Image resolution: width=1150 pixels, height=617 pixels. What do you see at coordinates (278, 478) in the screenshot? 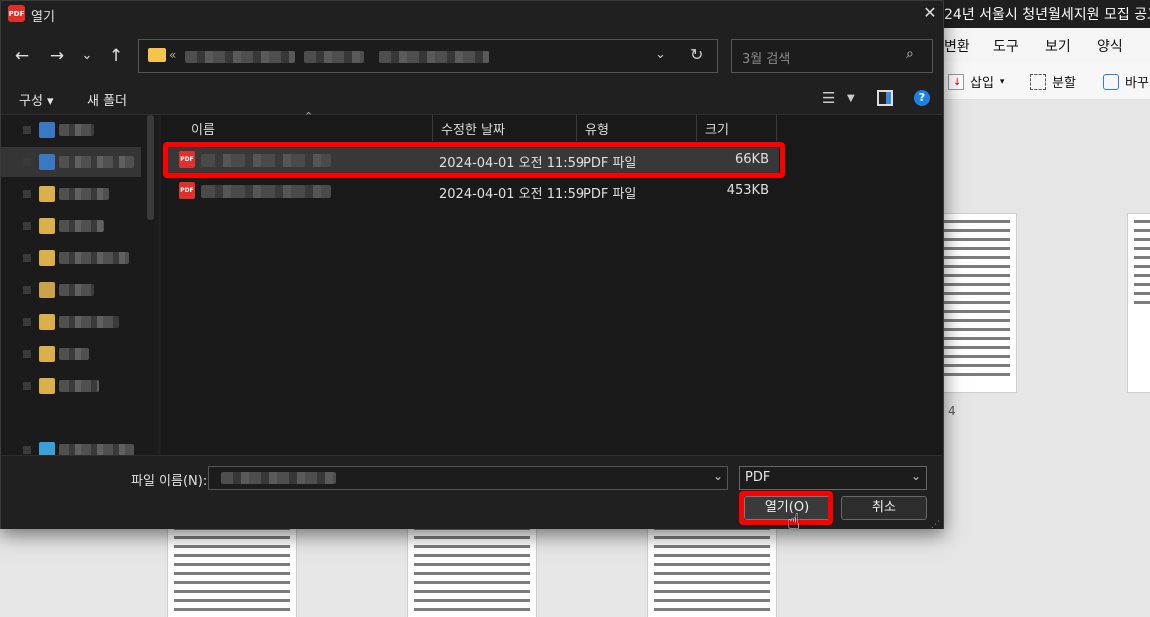
I see `filename-blurred` at bounding box center [278, 478].